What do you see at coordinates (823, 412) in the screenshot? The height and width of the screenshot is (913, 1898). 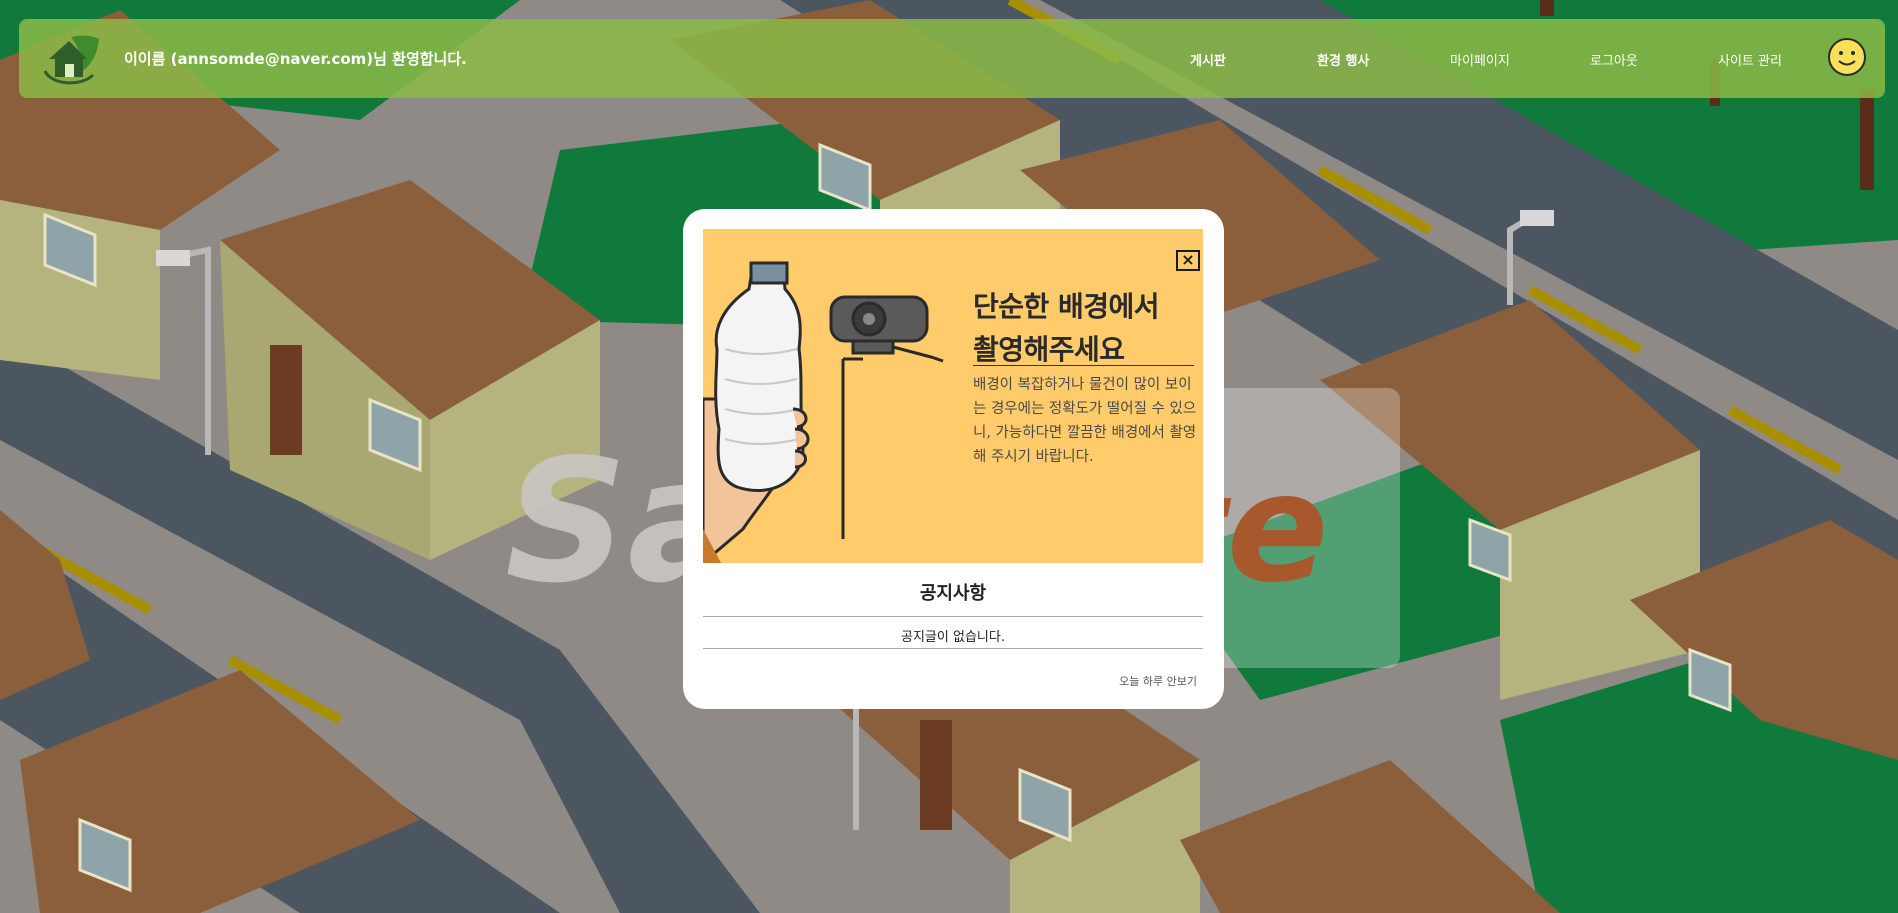 I see `bottle-and-webcam-illustration` at bounding box center [823, 412].